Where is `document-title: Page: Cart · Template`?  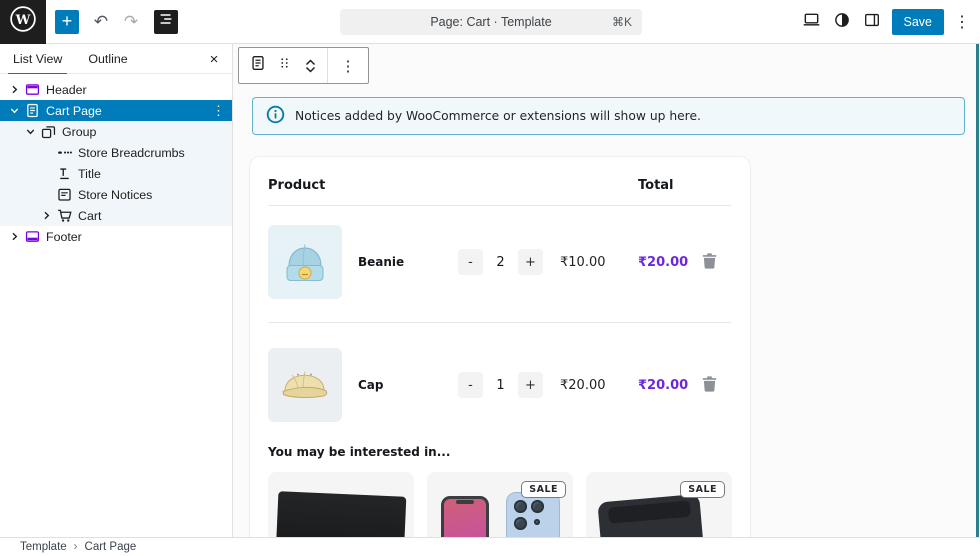 document-title: Page: Cart · Template is located at coordinates (491, 22).